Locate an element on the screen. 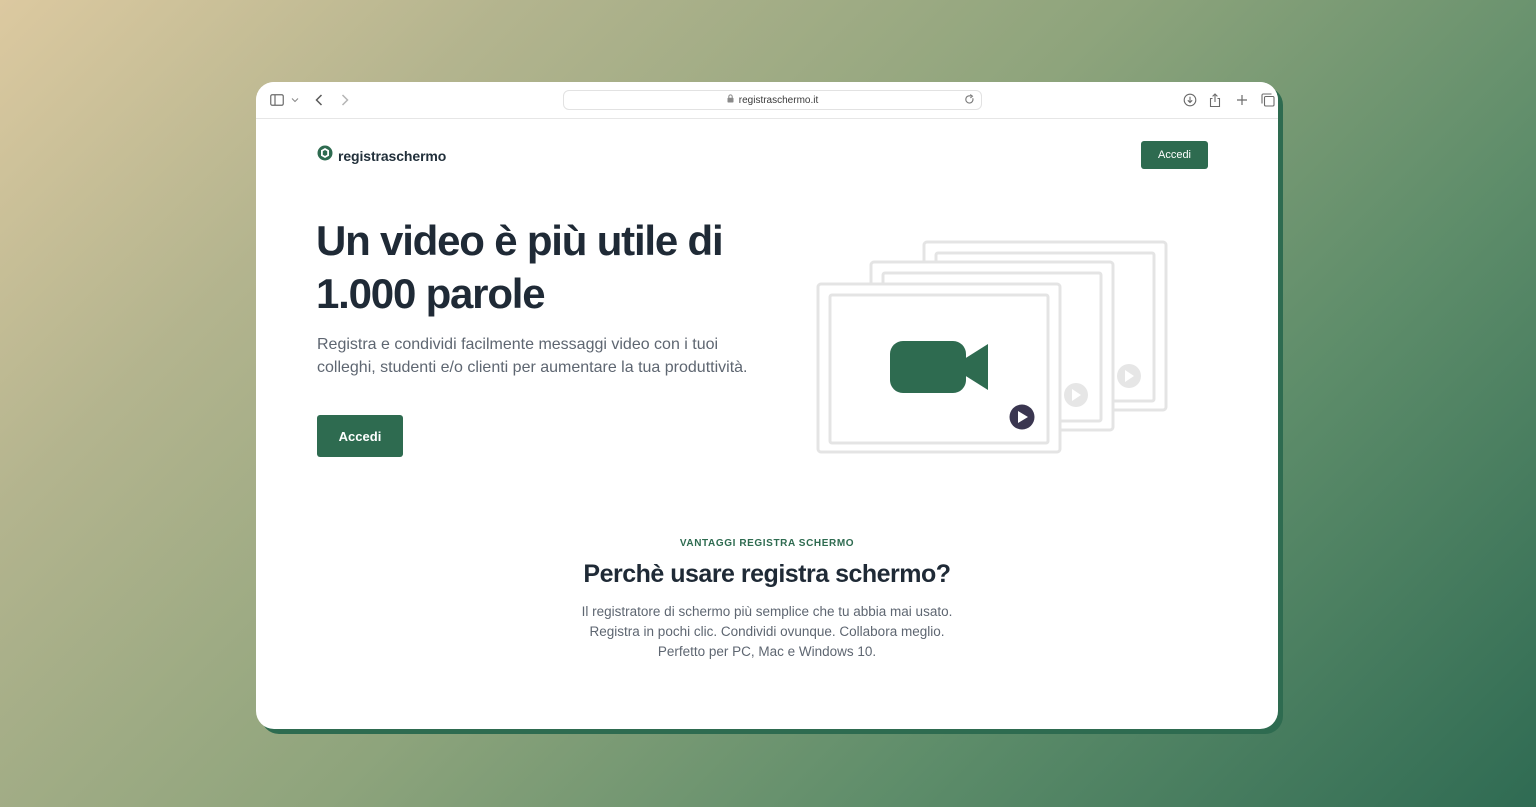 Image resolution: width=1536 pixels, height=807 pixels. forward-icon is located at coordinates (345, 100).